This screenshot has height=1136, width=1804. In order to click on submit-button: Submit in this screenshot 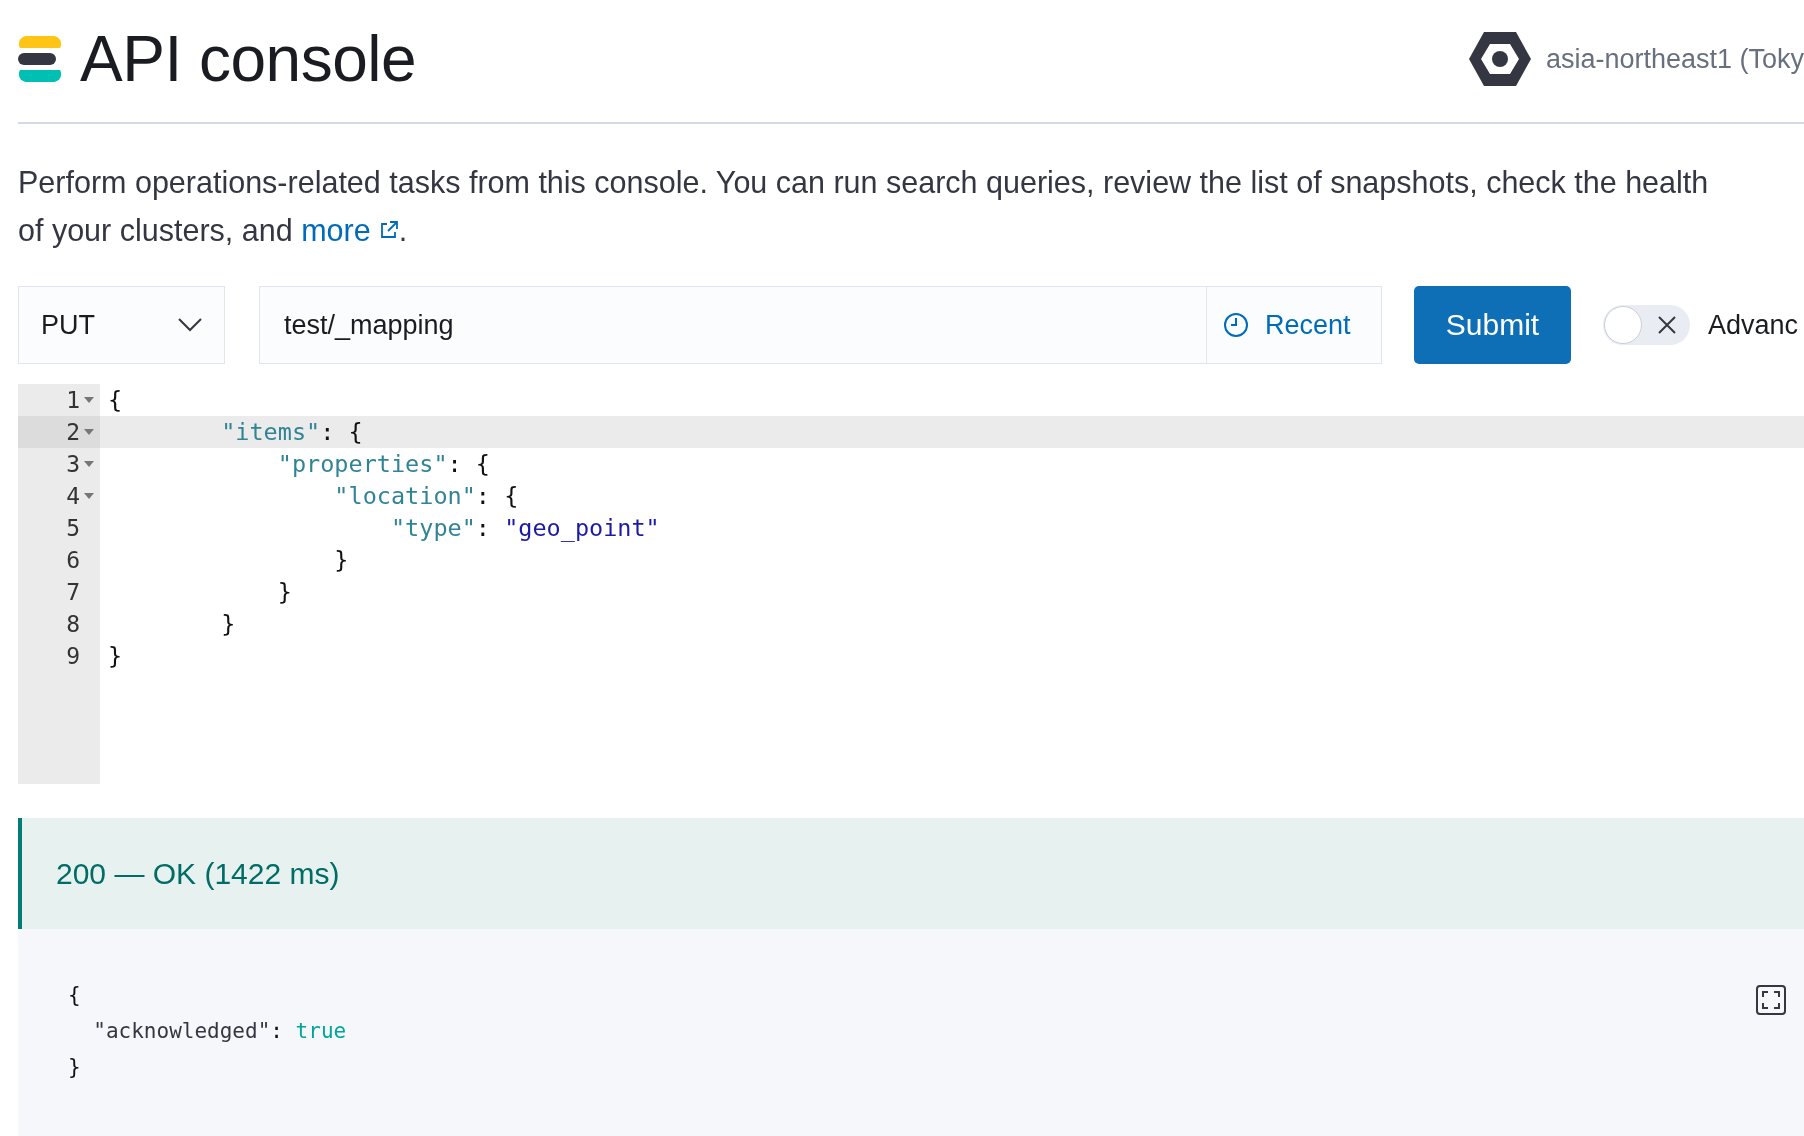, I will do `click(1492, 325)`.